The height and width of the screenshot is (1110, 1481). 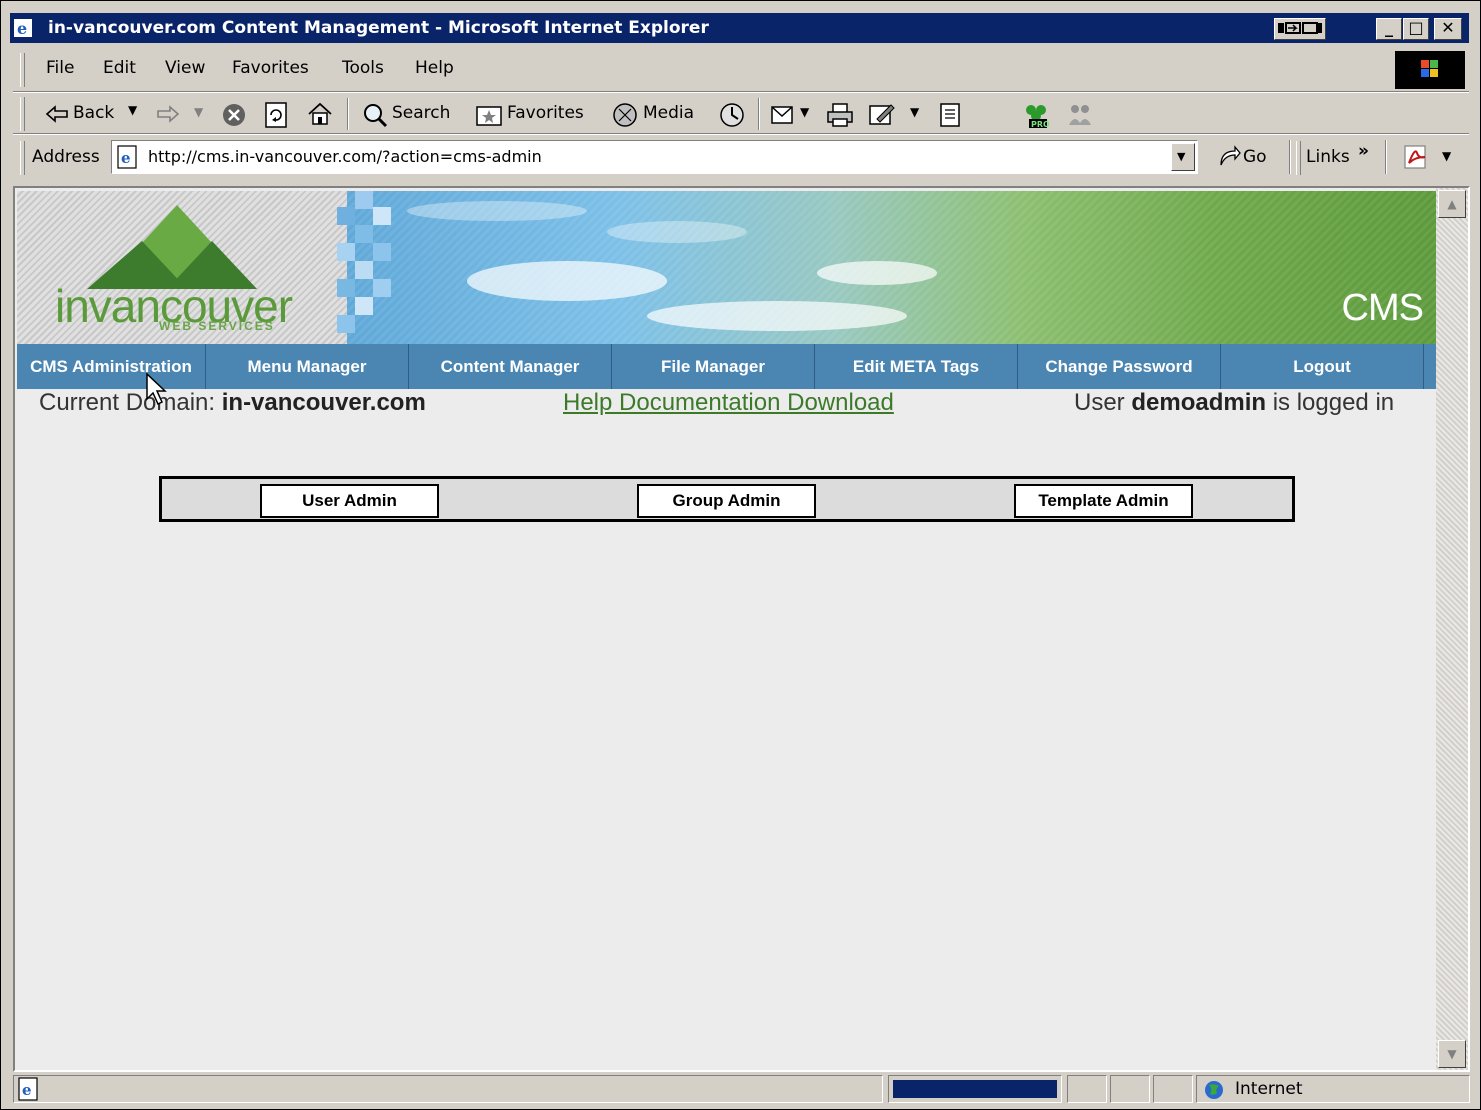 What do you see at coordinates (741, 70) in the screenshot?
I see `menu-bar: File Edit View Favorites Tools Help` at bounding box center [741, 70].